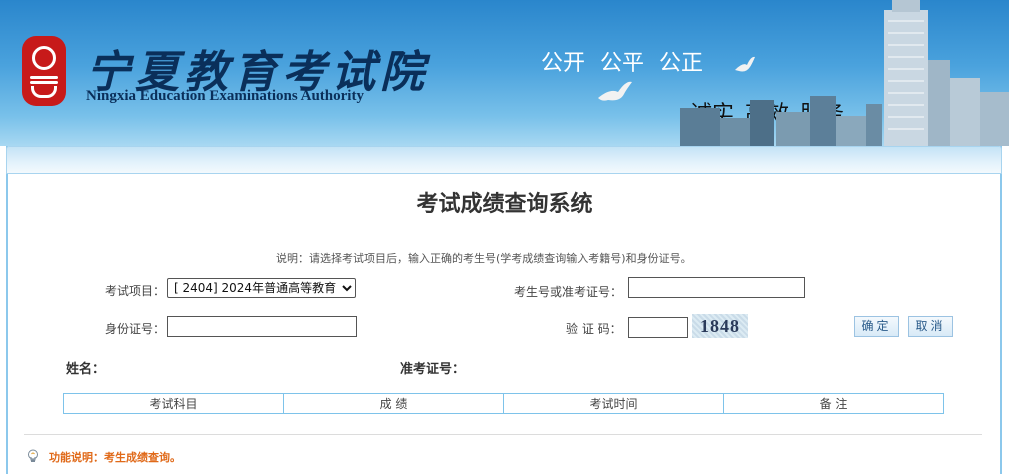  Describe the element at coordinates (261, 288) in the screenshot. I see `exam-item-select: [ 2404] 2024年普通高等教育` at that location.